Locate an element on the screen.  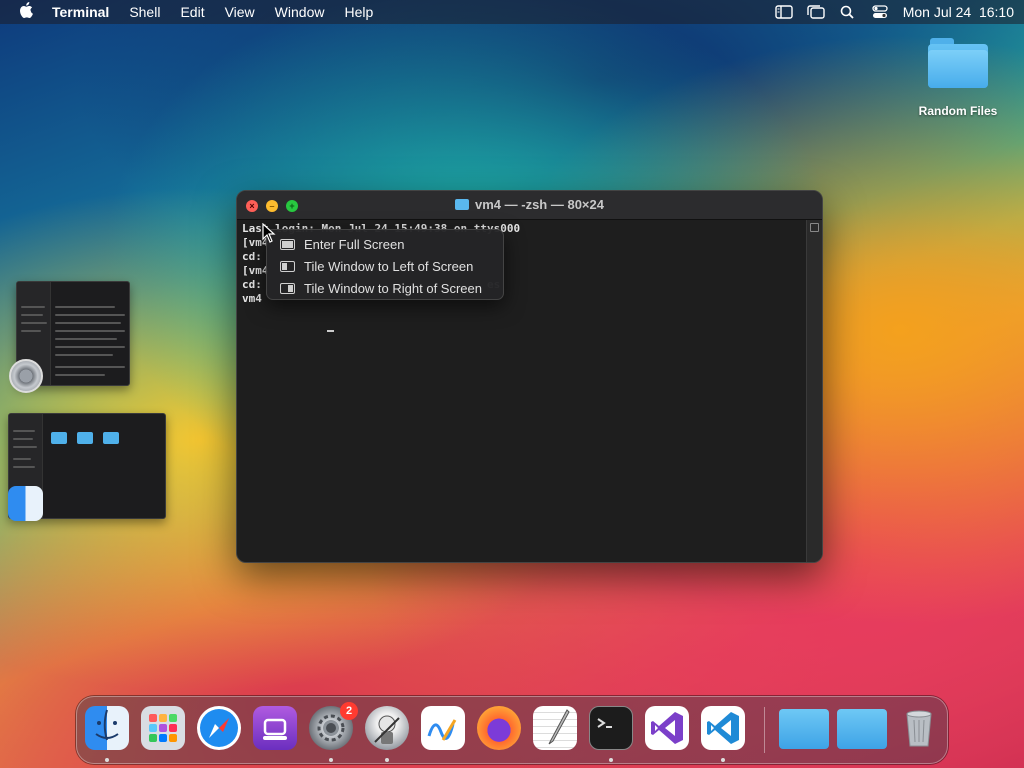
window-title: vm4 — -zsh — 80×24 is located at coordinates (529, 204).